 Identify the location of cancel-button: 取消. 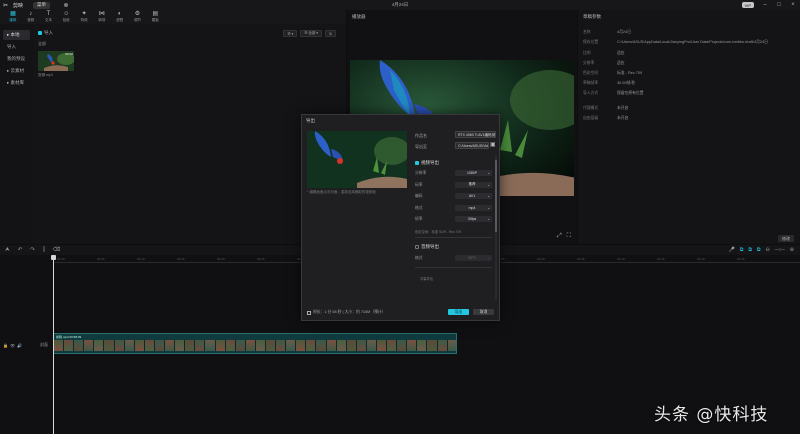
(483, 312).